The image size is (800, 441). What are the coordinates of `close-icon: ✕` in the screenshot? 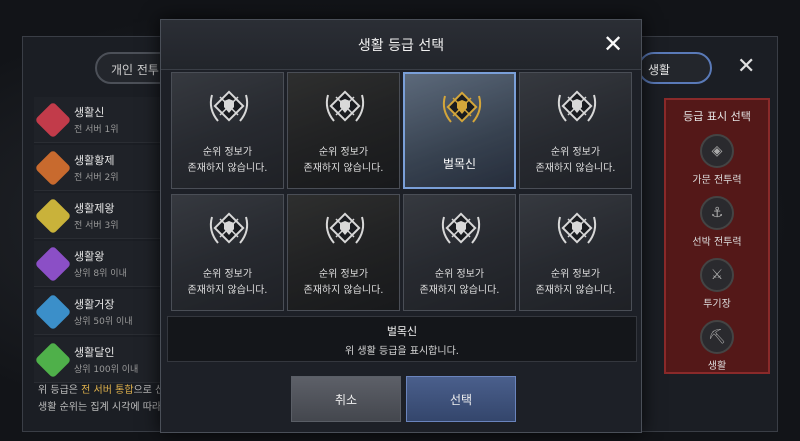 It's located at (613, 44).